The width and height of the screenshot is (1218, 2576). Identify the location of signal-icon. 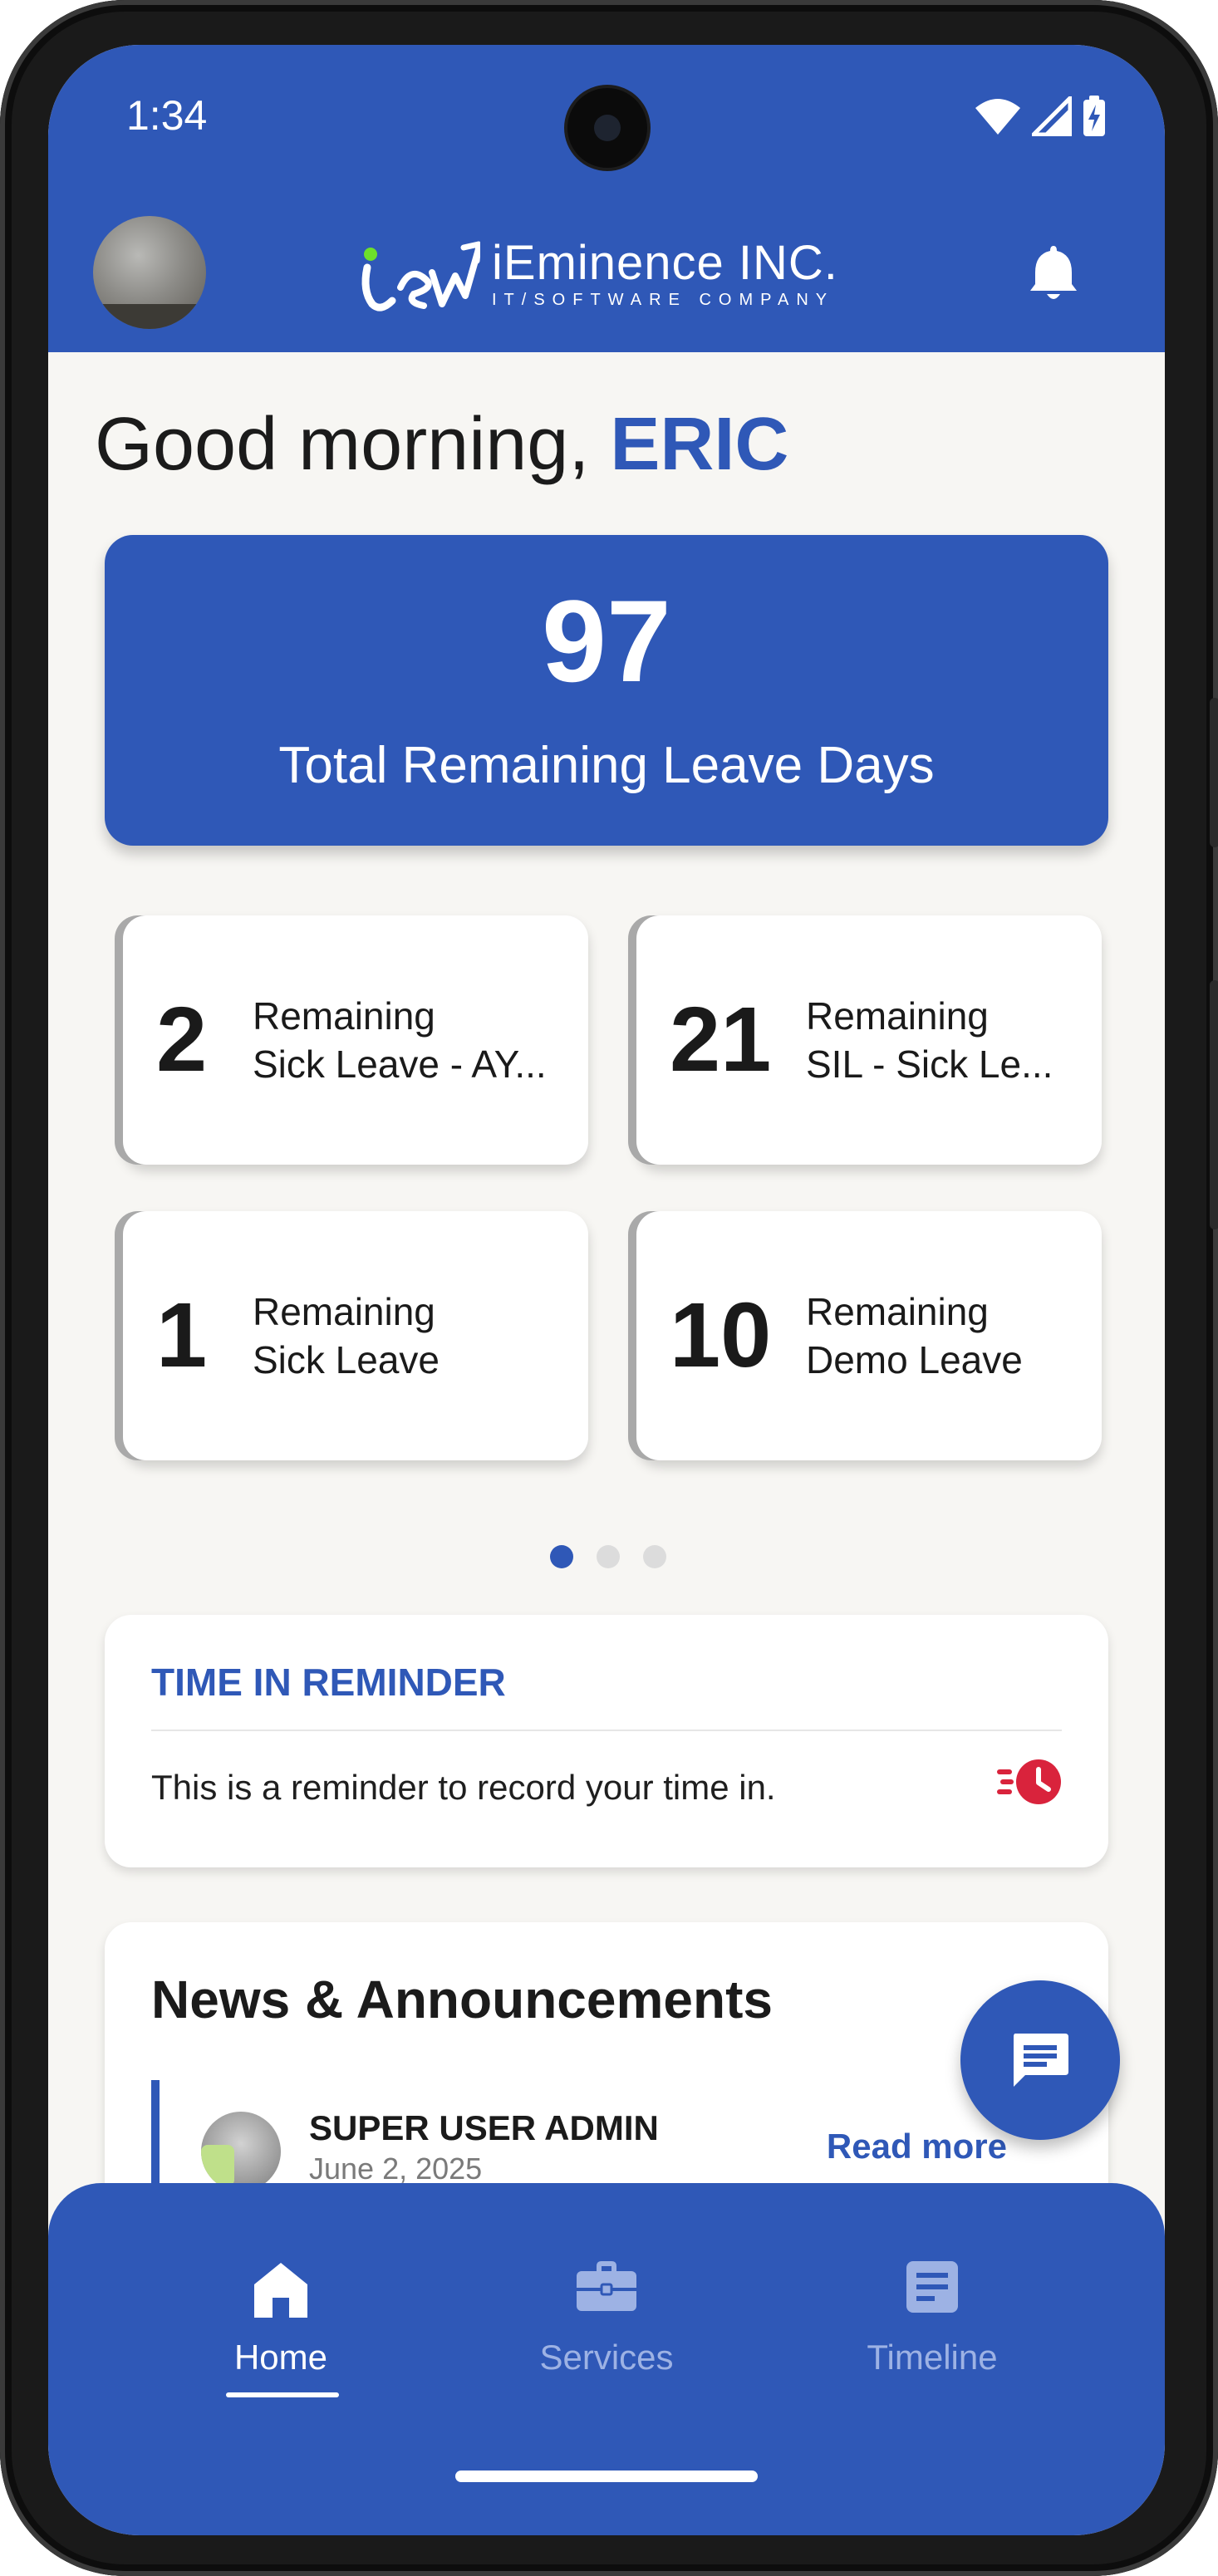
(1052, 116).